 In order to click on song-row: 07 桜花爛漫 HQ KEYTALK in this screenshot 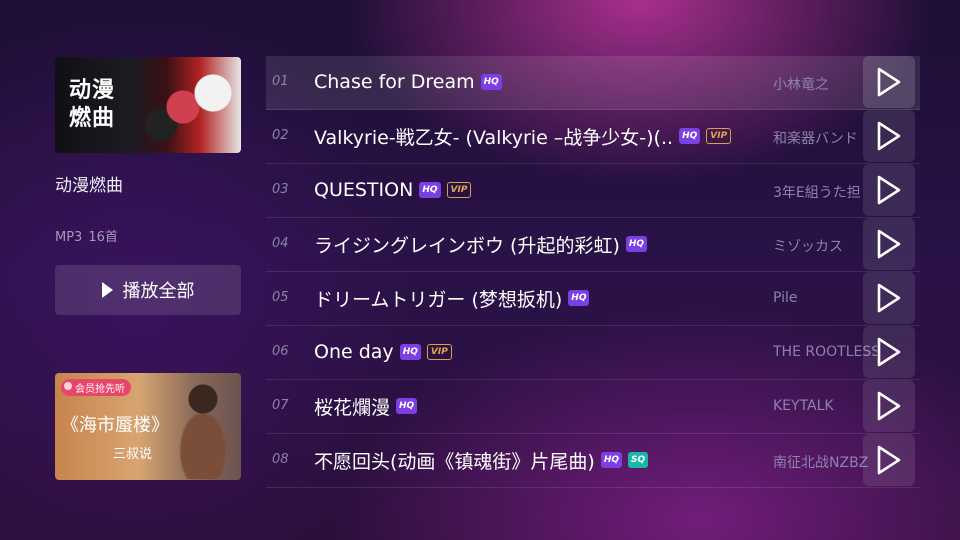, I will do `click(593, 407)`.